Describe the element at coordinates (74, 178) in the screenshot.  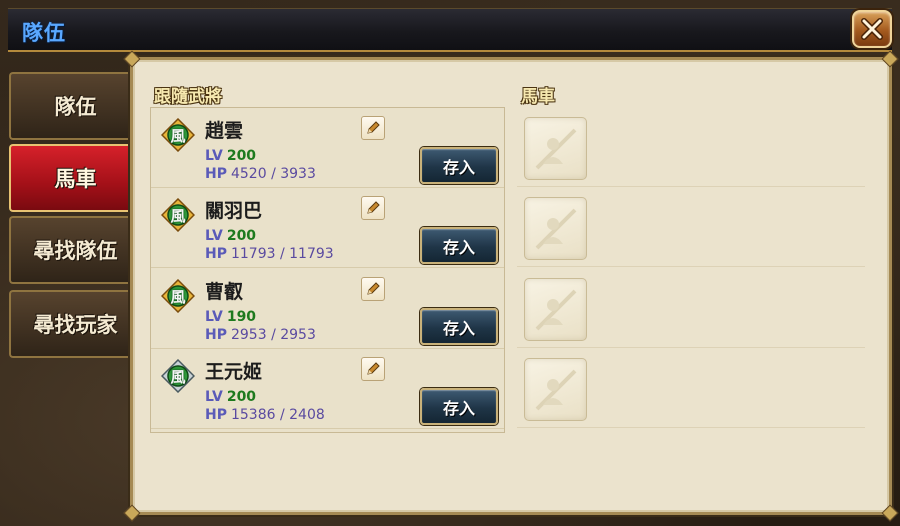
I see `tab-carriage: 馬車` at that location.